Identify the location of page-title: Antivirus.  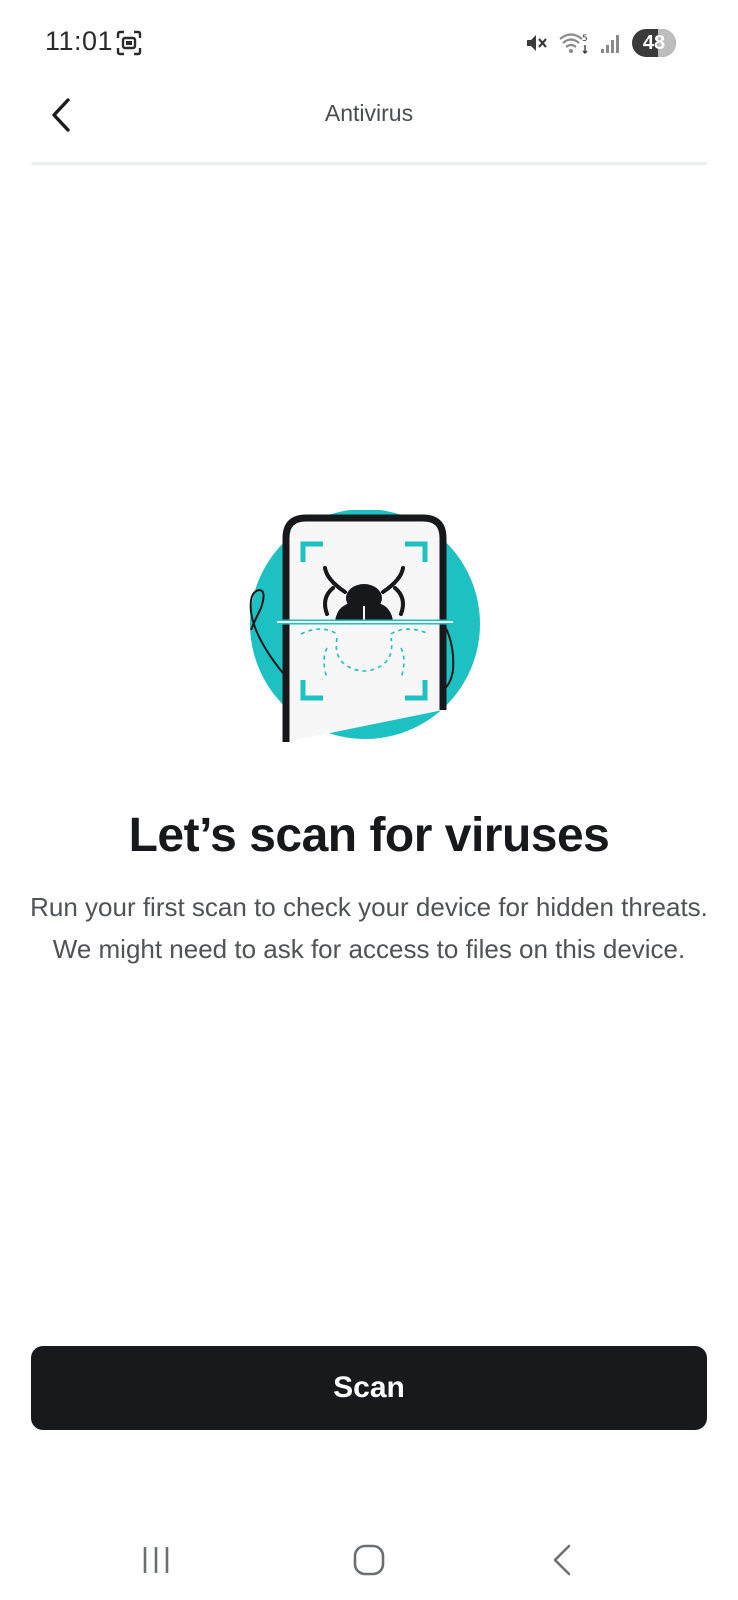
(369, 113).